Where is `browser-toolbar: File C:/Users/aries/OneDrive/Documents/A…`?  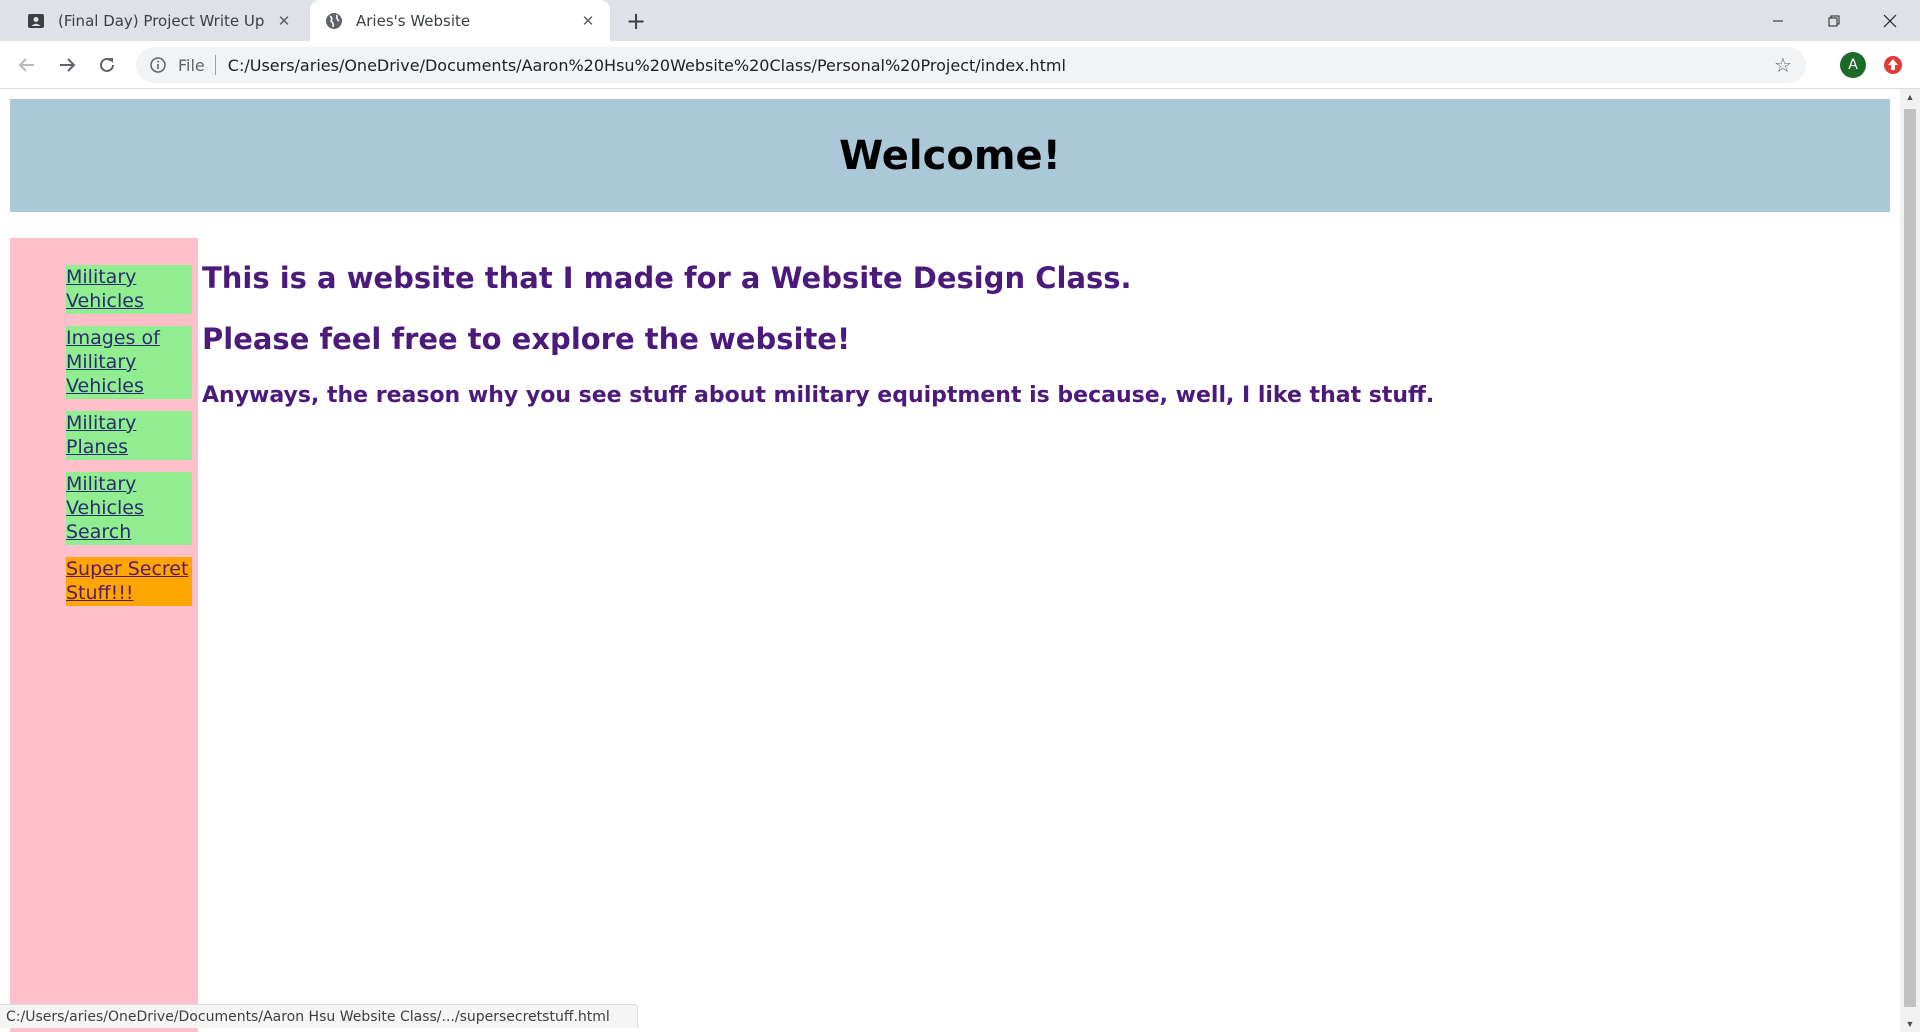
browser-toolbar: File C:/Users/aries/OneDrive/Documents/A… is located at coordinates (960, 65).